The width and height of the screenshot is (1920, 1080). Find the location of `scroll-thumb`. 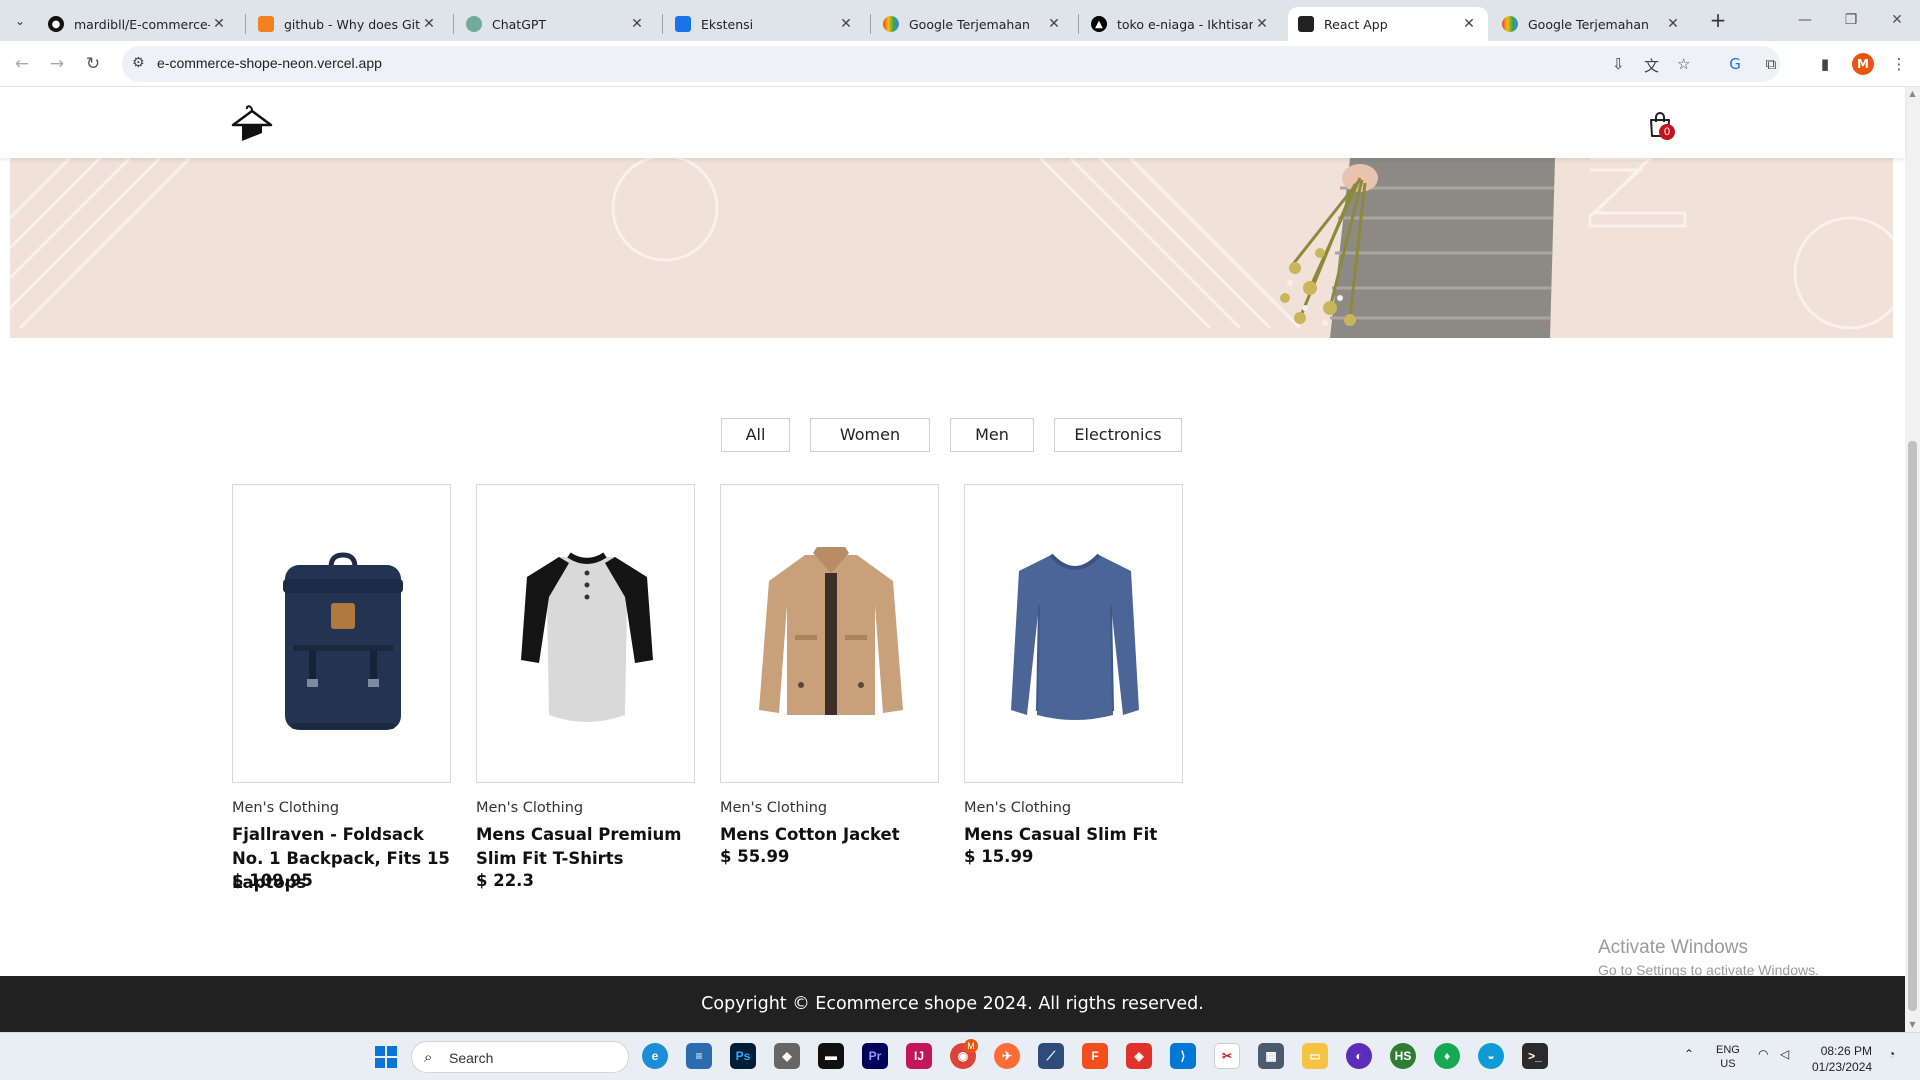

scroll-thumb is located at coordinates (1912, 726).